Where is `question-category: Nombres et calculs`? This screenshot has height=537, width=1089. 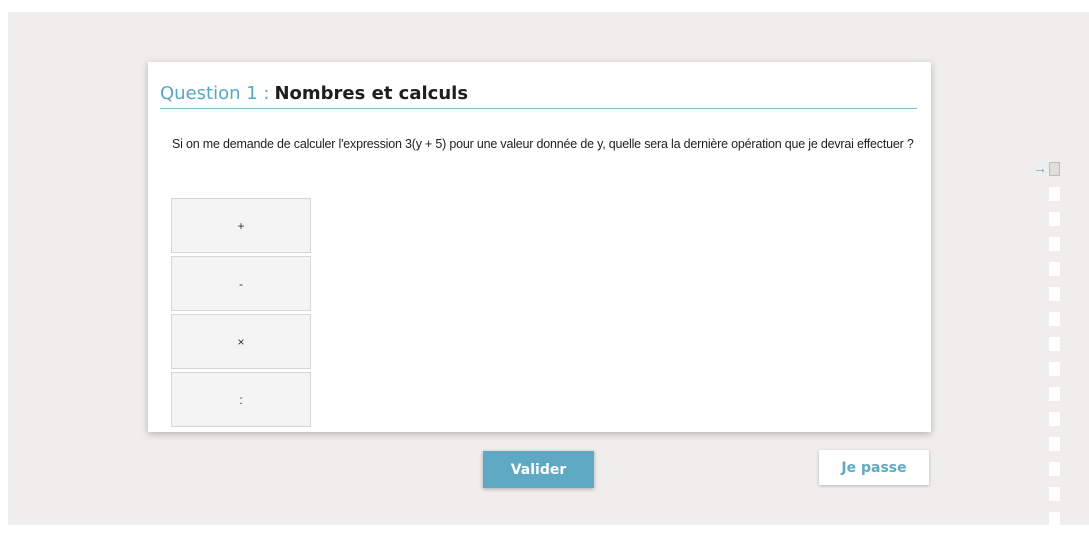 question-category: Nombres et calculs is located at coordinates (371, 93).